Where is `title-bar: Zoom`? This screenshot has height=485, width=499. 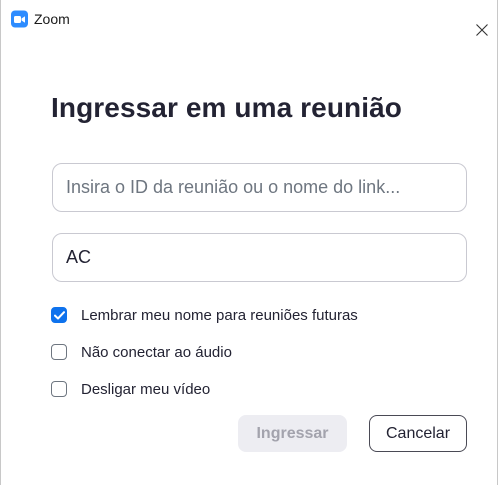 title-bar: Zoom is located at coordinates (249, 18).